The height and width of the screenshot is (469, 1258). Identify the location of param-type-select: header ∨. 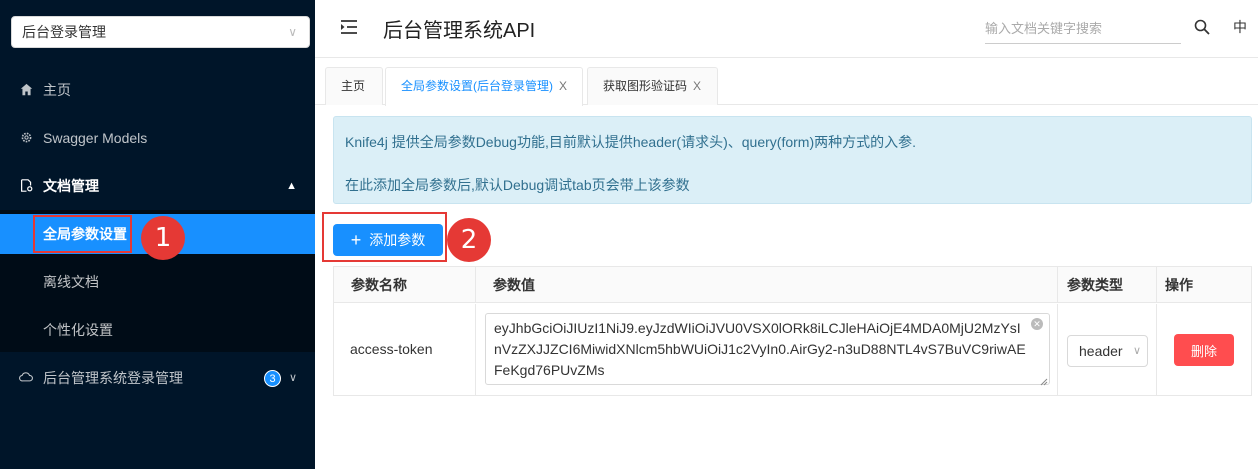
(1107, 351).